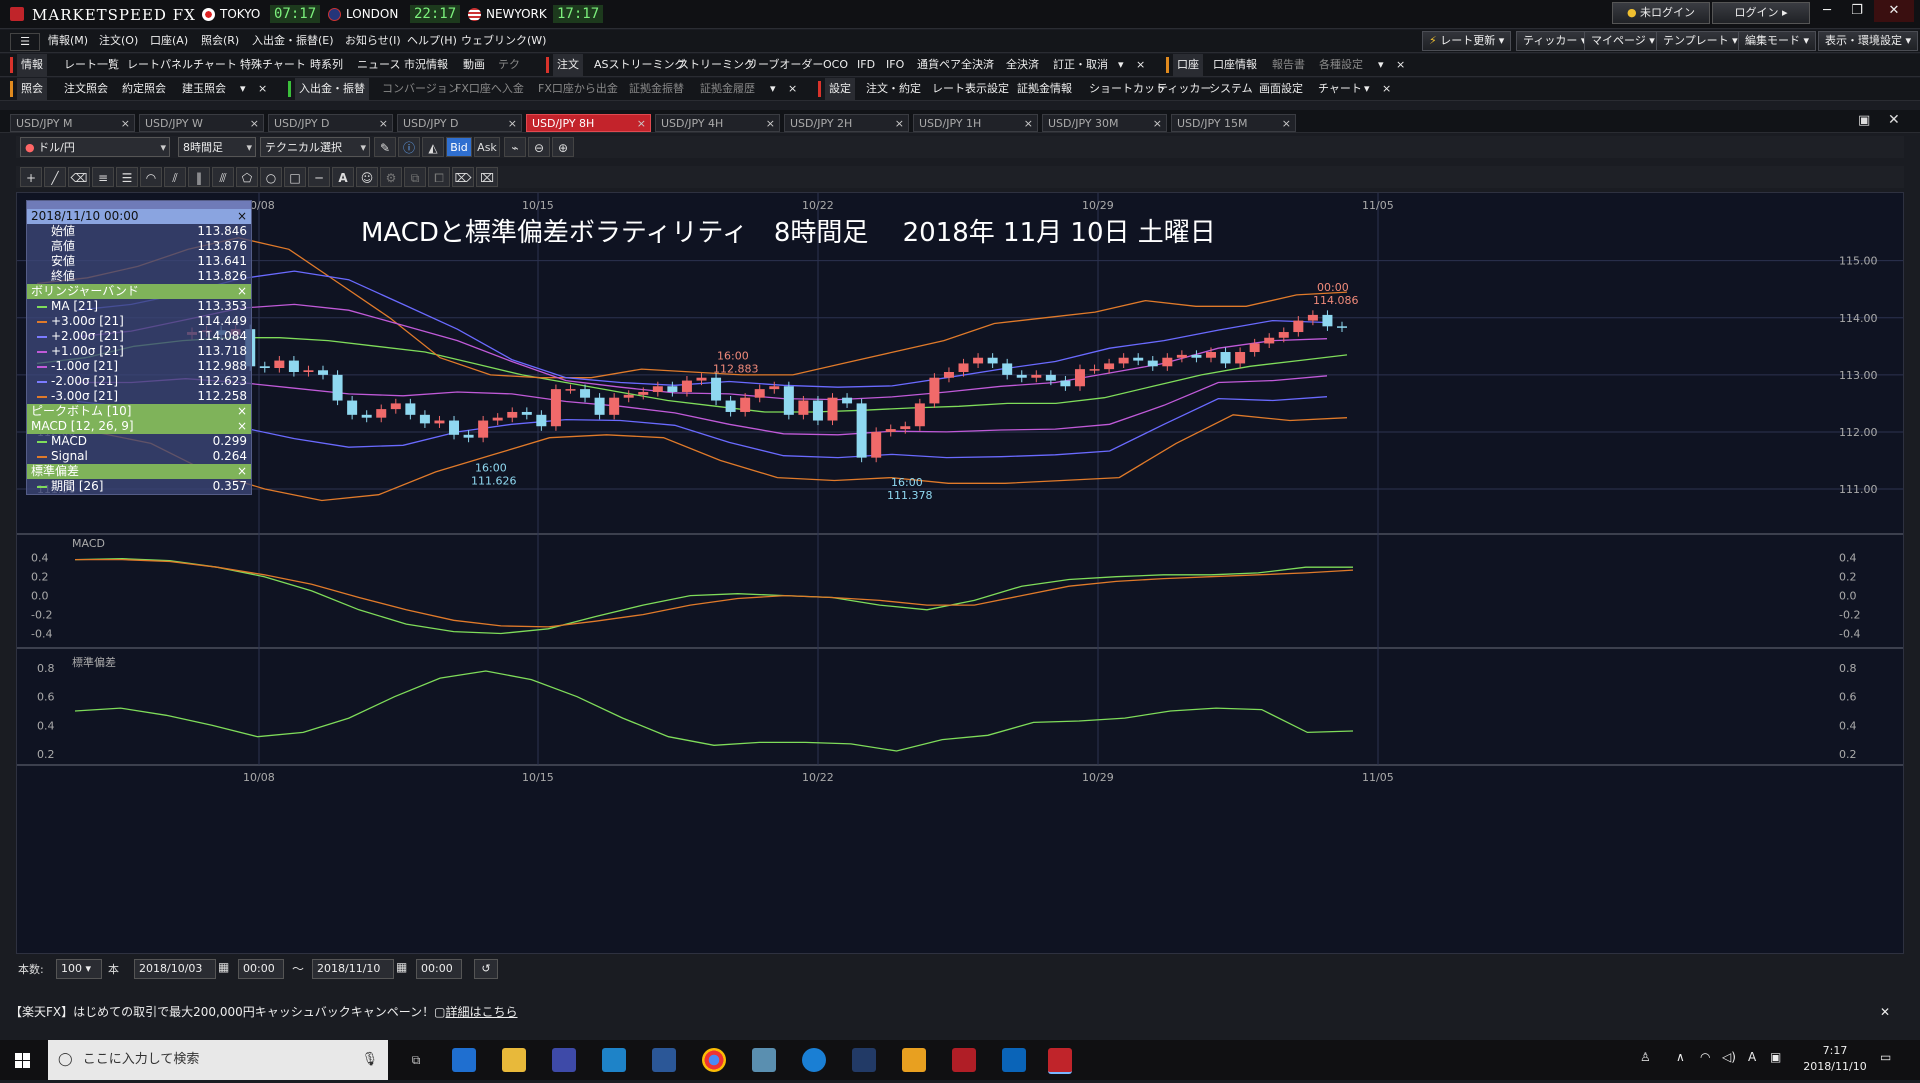 This screenshot has height=1083, width=1920. Describe the element at coordinates (1680, 1057) in the screenshot. I see `tray-chevron-icon: ∧` at that location.